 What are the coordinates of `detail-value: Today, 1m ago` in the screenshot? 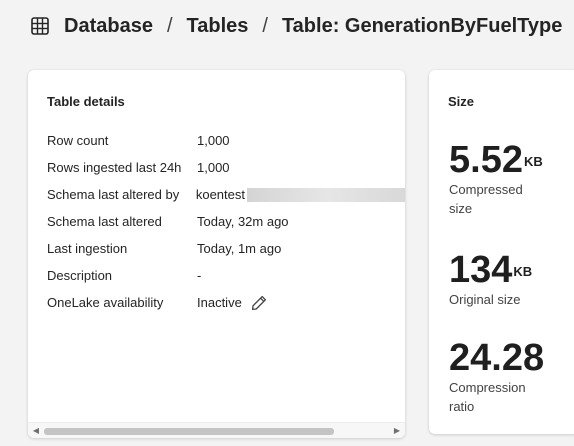 It's located at (239, 248).